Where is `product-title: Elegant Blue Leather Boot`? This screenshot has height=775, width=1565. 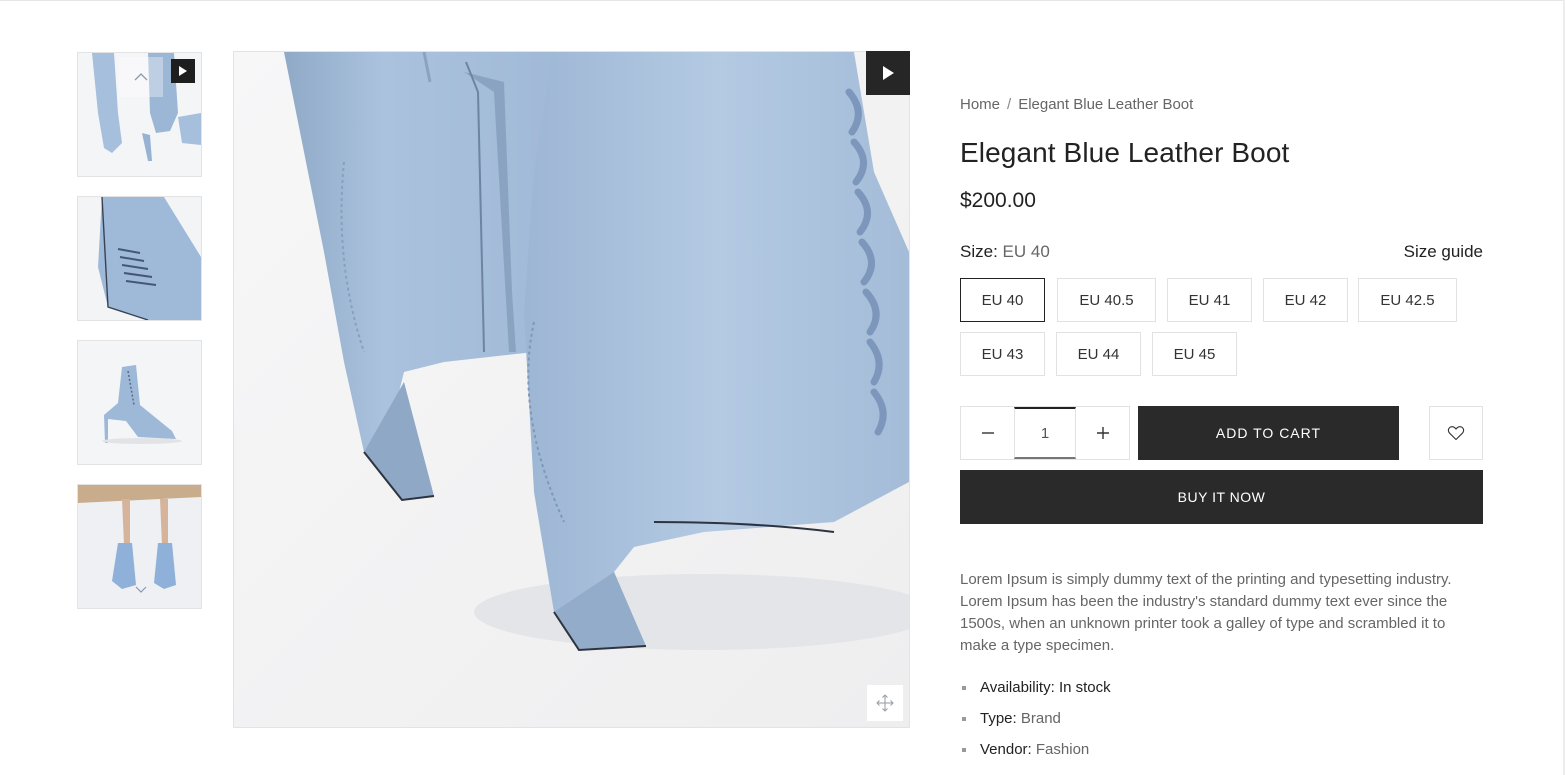 product-title: Elegant Blue Leather Boot is located at coordinates (1125, 152).